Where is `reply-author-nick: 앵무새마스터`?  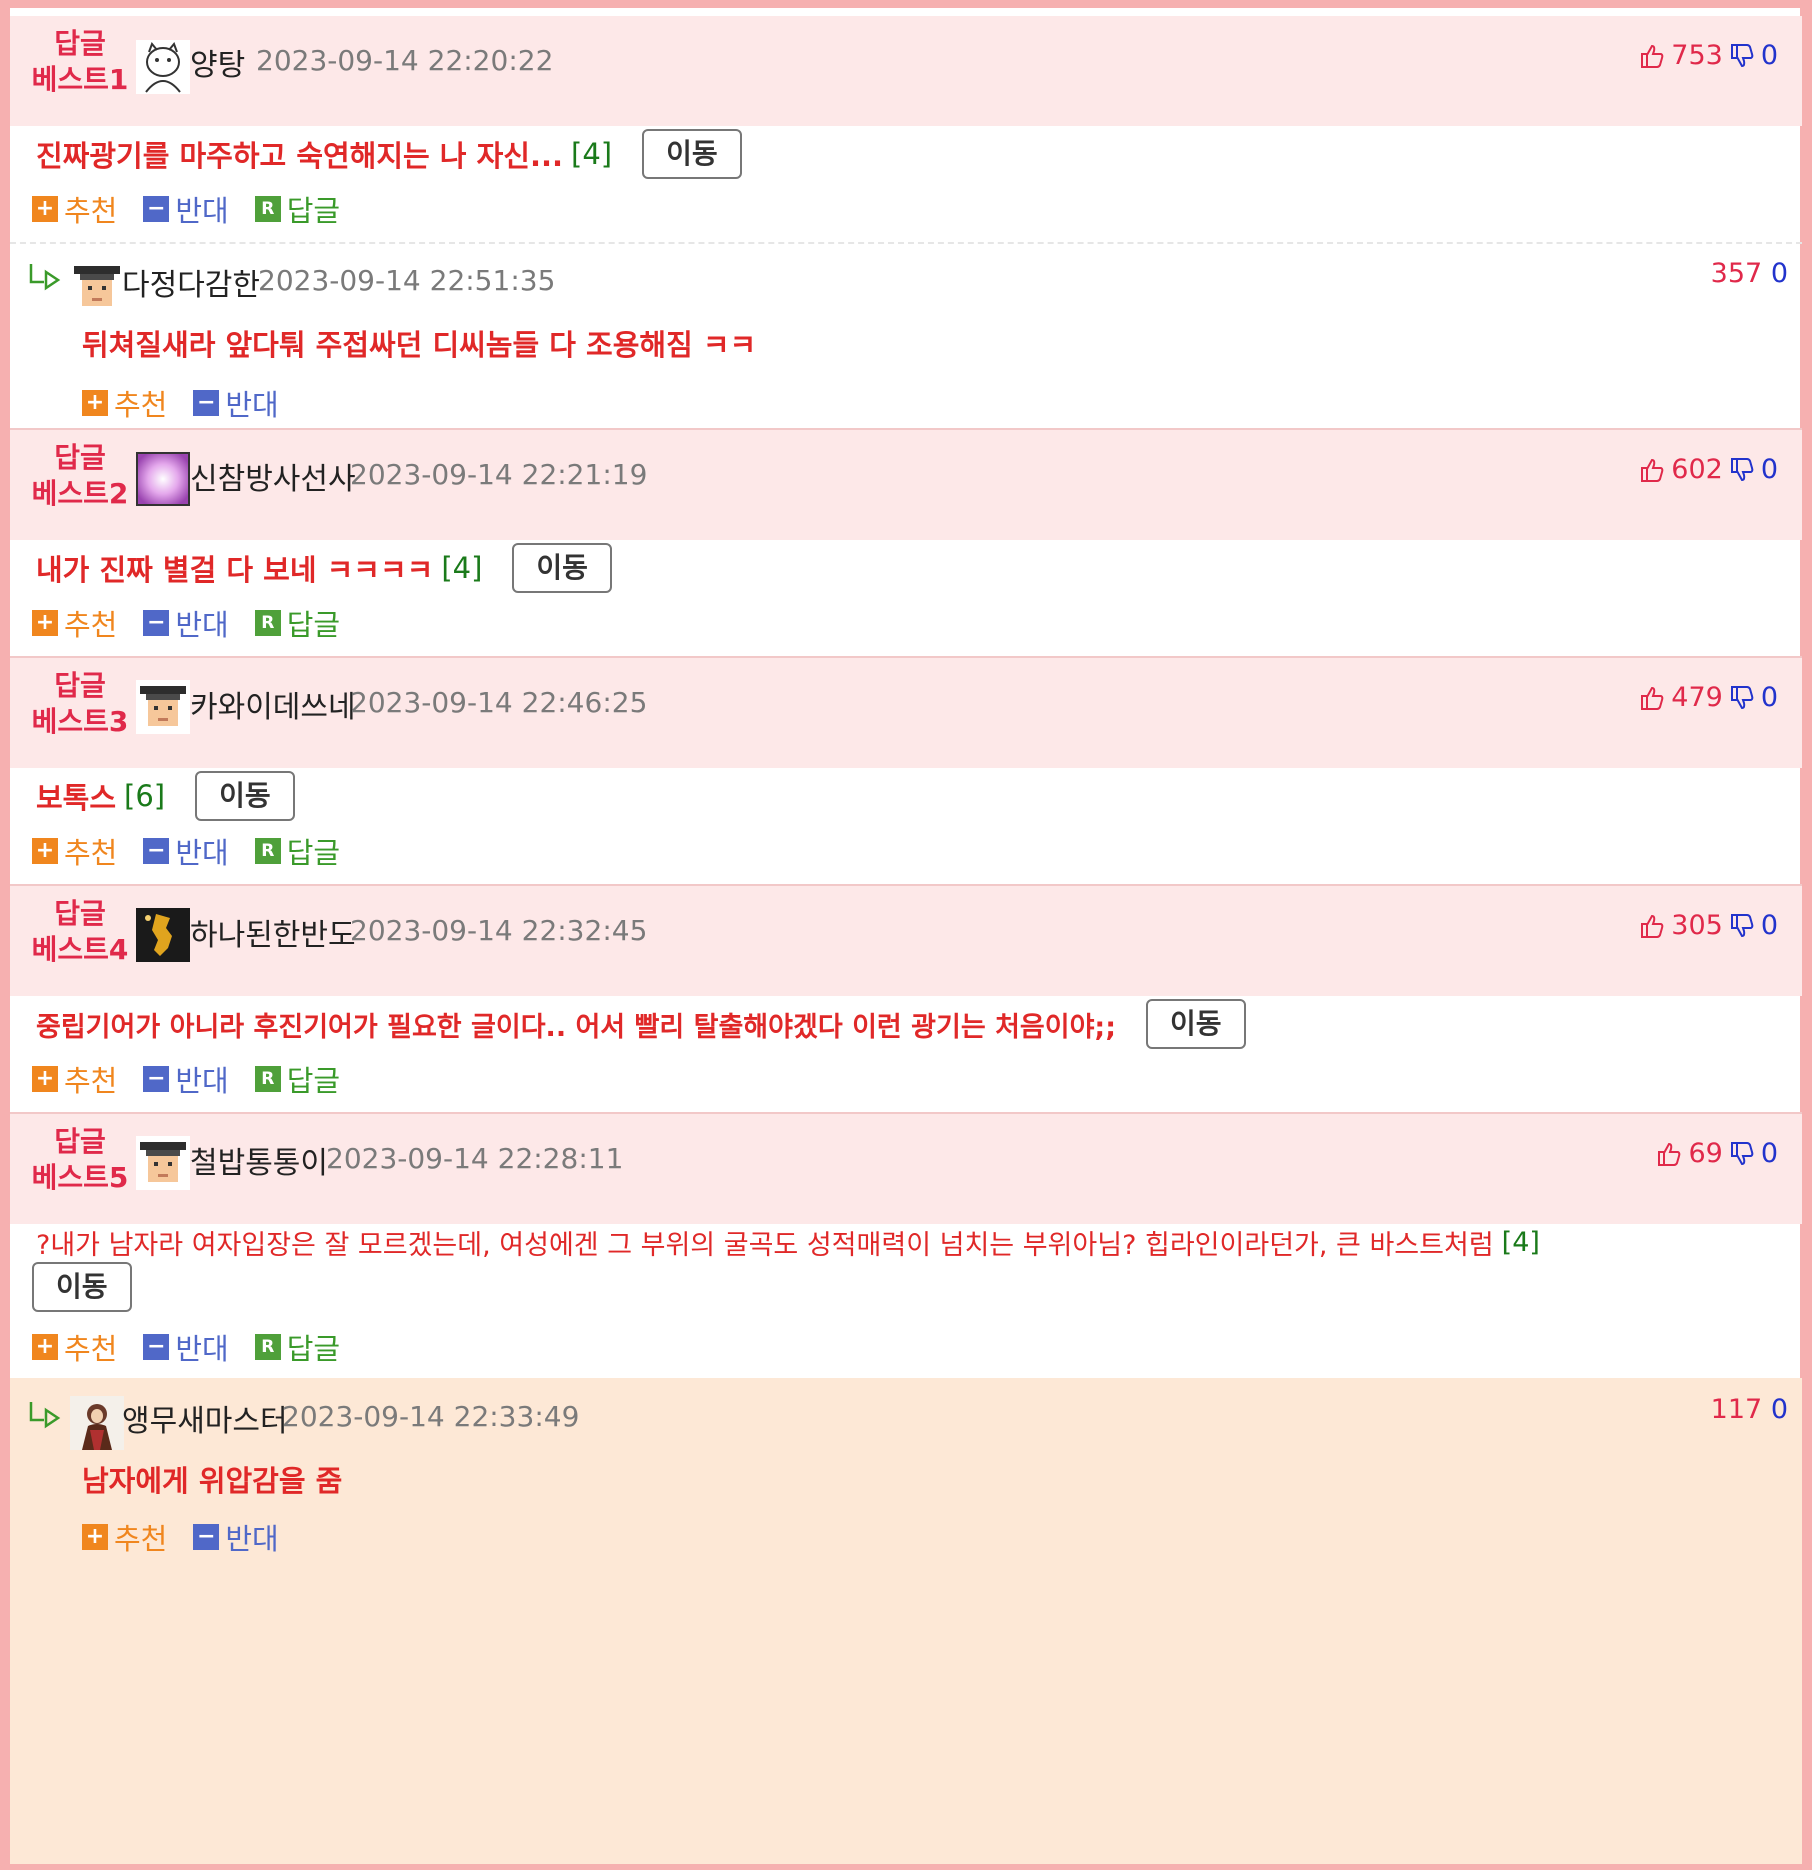 reply-author-nick: 앵무새마스터 is located at coordinates (205, 1418).